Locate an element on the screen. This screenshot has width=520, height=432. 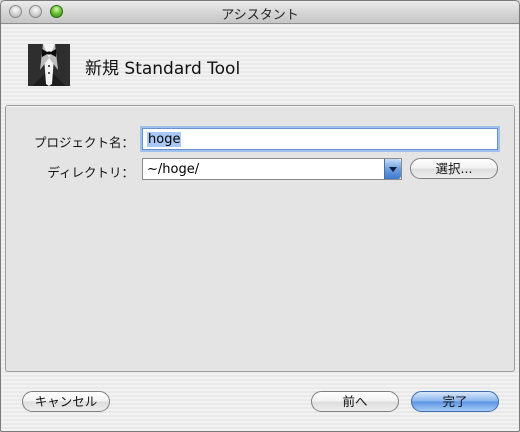
directory-combo-box: ~/hoge/ is located at coordinates (272, 169).